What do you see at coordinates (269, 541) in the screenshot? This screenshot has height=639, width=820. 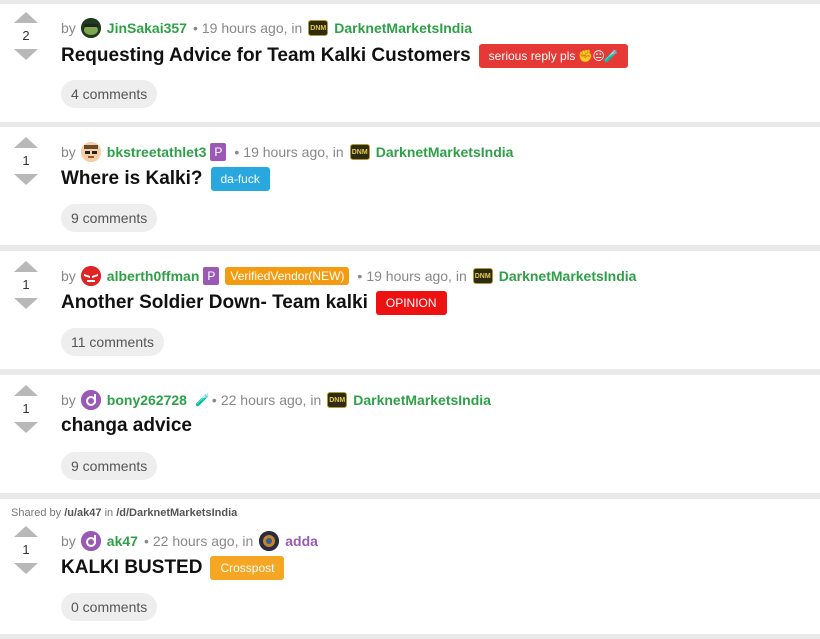 I see `subforum-avatar-icon` at bounding box center [269, 541].